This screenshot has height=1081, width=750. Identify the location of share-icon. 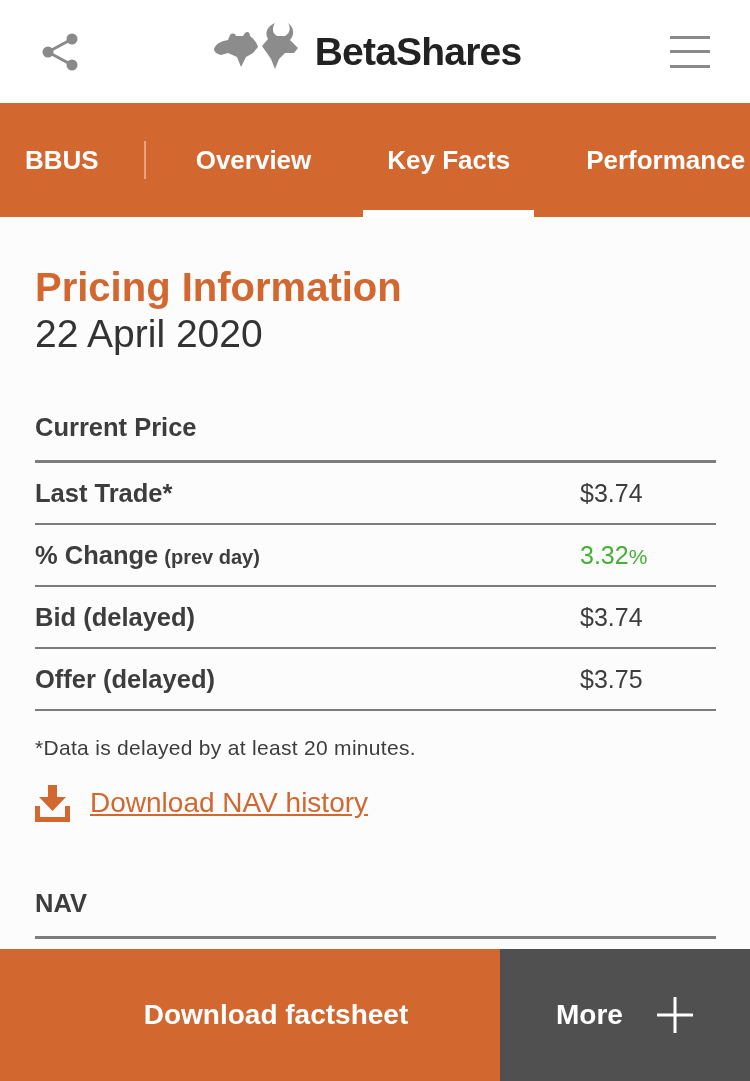
(60, 51).